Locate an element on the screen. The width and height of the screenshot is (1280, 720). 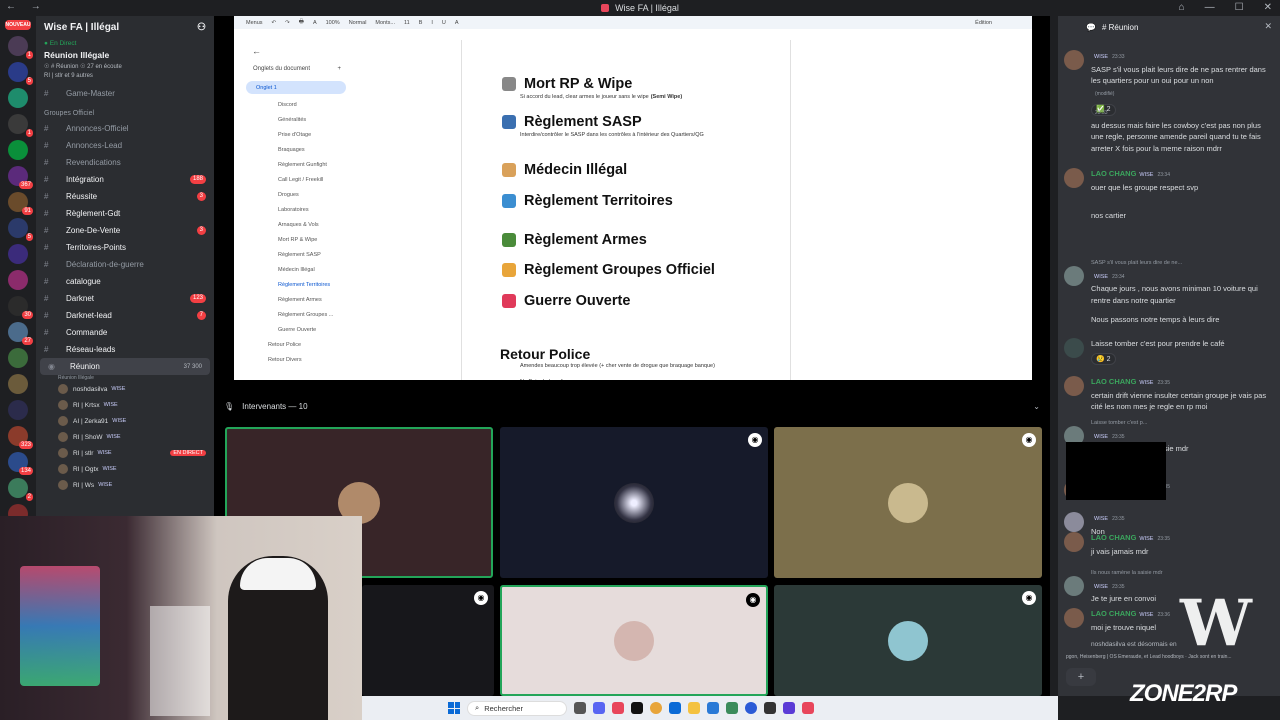
outline-item: Médecin Illégal is located at coordinates (296, 270).